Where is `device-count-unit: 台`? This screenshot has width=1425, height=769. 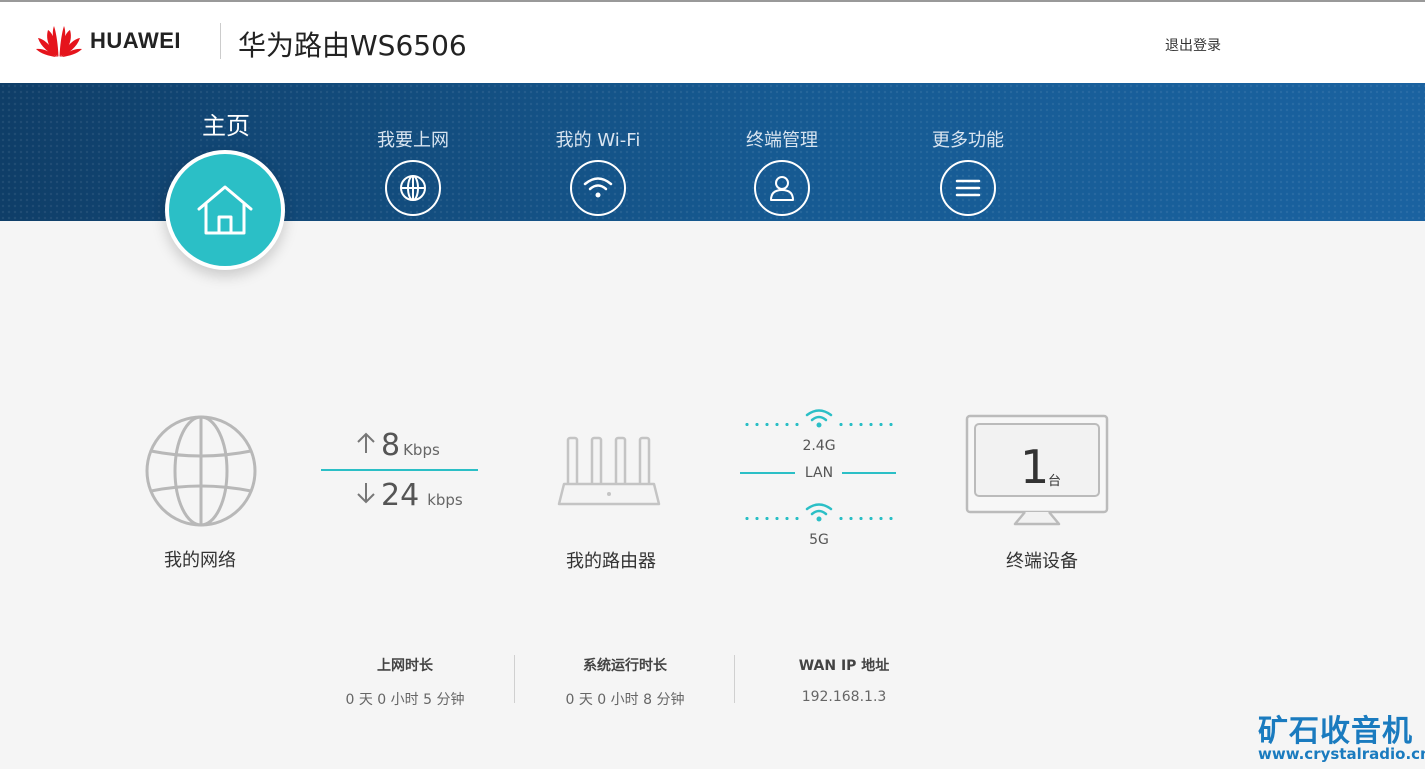 device-count-unit: 台 is located at coordinates (1055, 481).